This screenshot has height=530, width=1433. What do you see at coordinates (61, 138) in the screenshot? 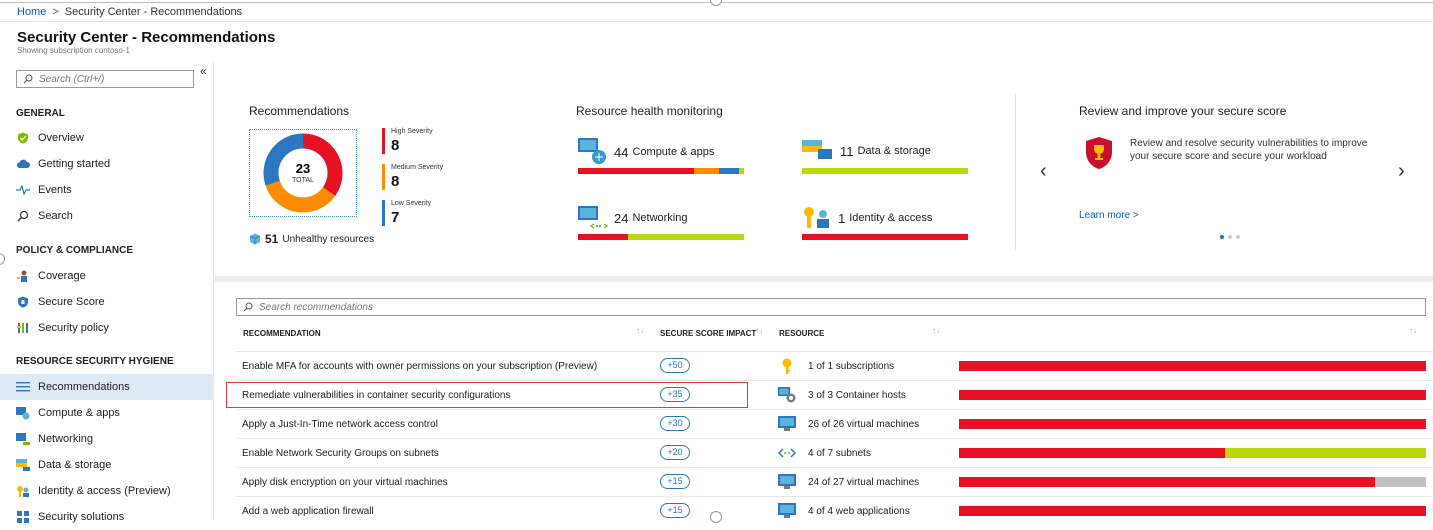
I see `sidebar-item-label: Overview` at bounding box center [61, 138].